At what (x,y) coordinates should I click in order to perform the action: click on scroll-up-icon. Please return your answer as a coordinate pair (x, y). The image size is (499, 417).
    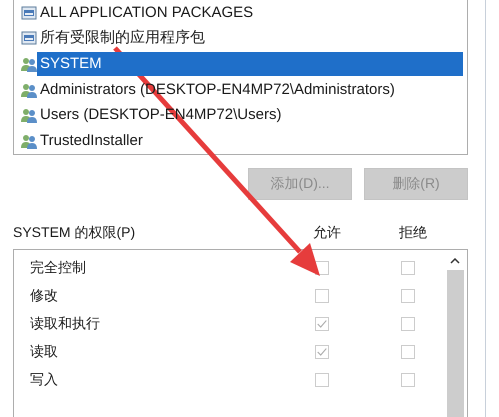
    Looking at the image, I should click on (455, 261).